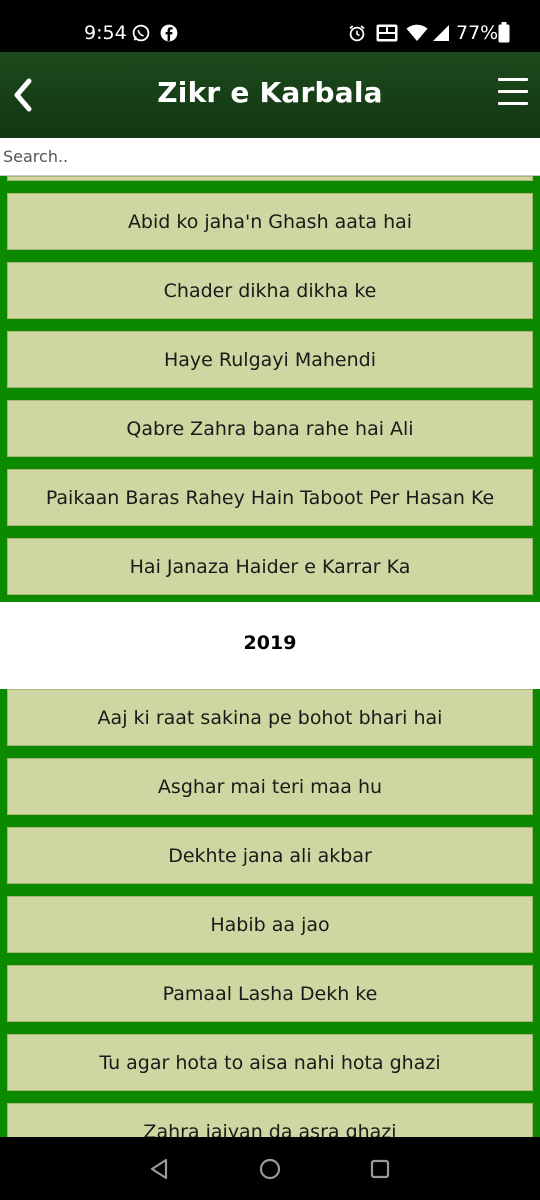  Describe the element at coordinates (270, 178) in the screenshot. I see `list-item-partial` at that location.